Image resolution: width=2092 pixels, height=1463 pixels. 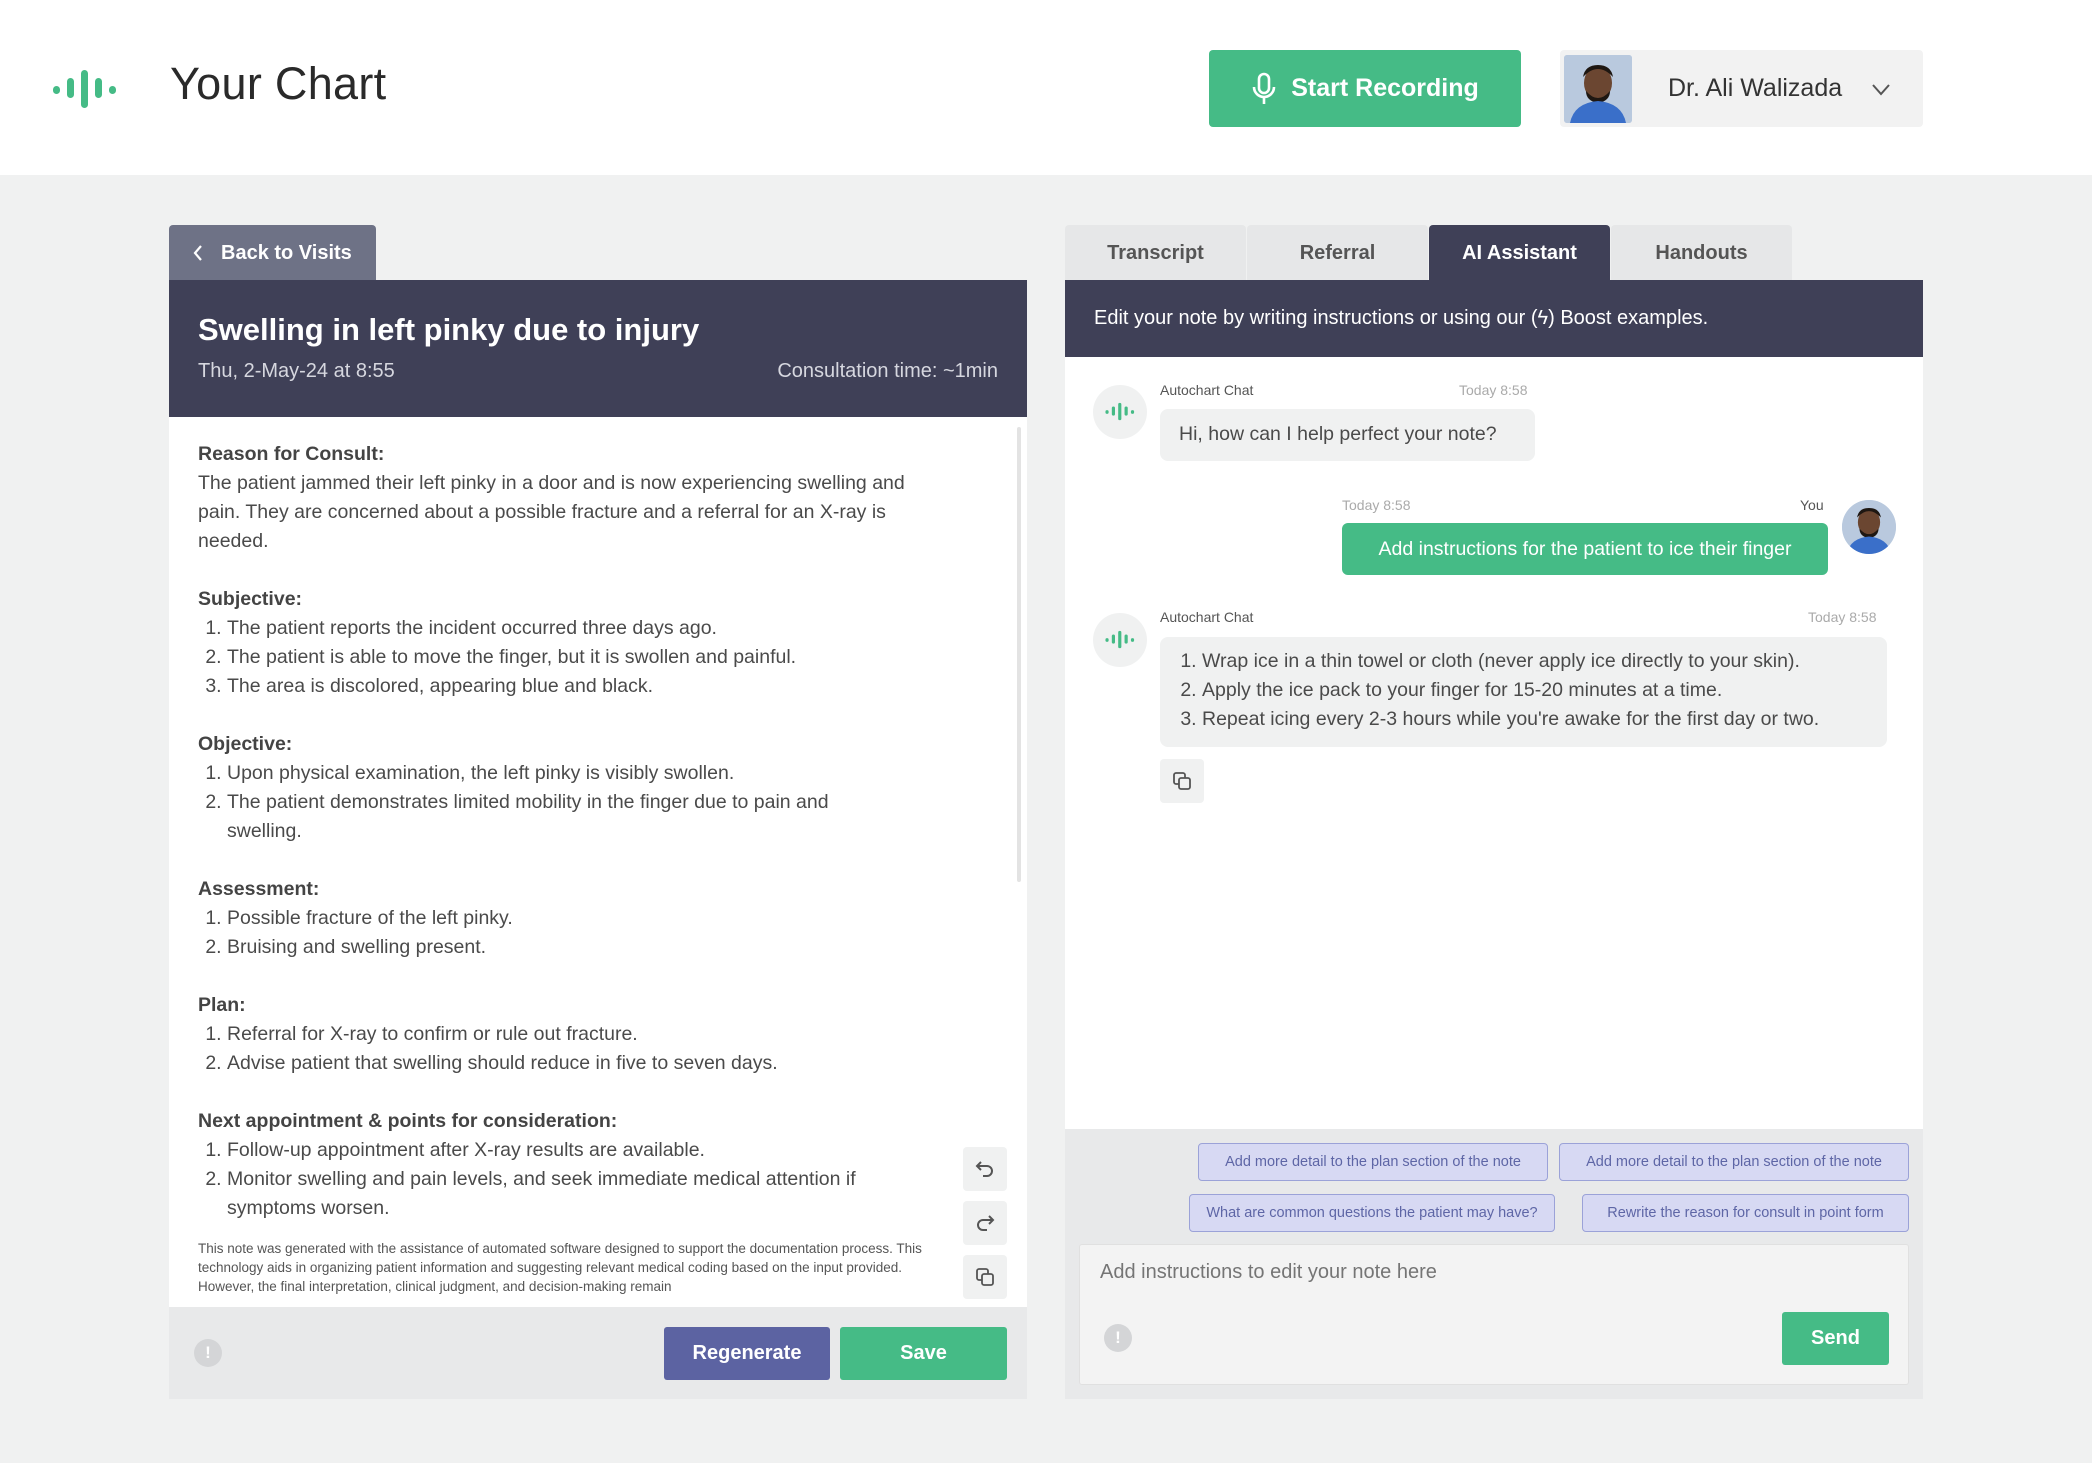 I want to click on back-to-visits-button: Back to Visits, so click(x=272, y=253).